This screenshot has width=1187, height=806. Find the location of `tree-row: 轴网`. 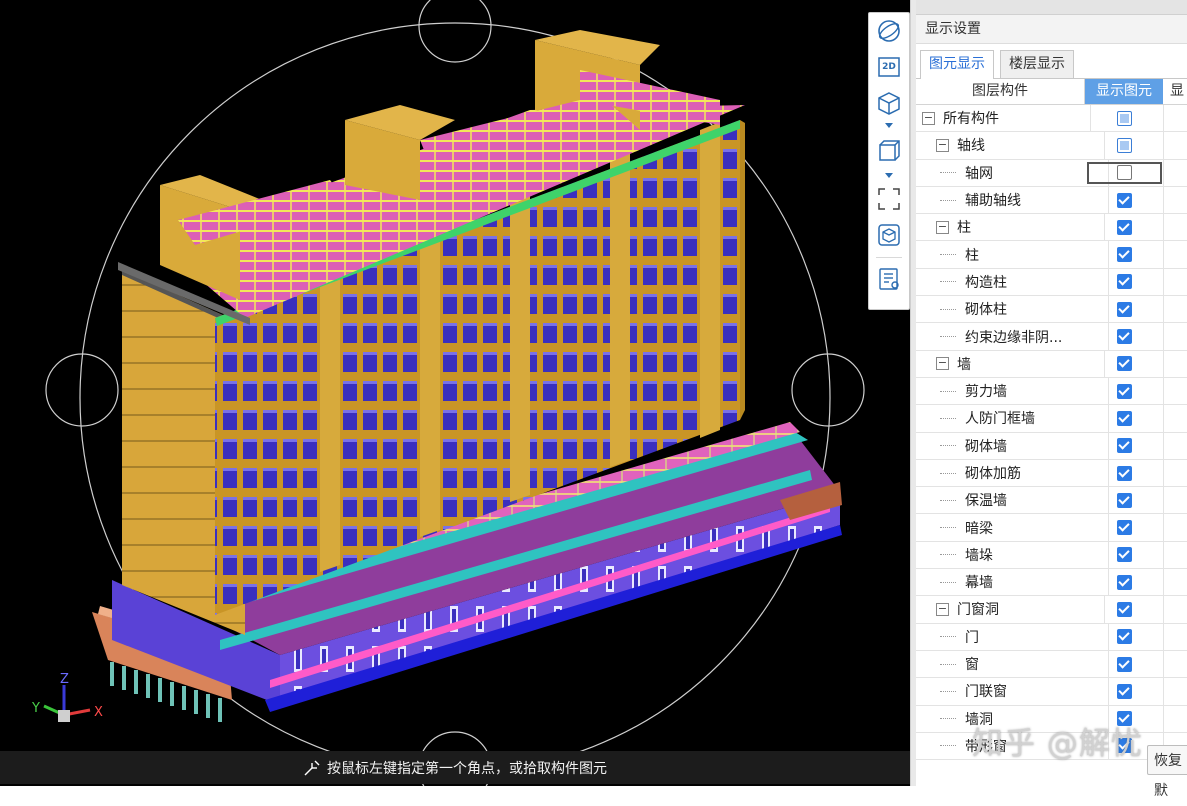

tree-row: 轴网 is located at coordinates (1051, 173).